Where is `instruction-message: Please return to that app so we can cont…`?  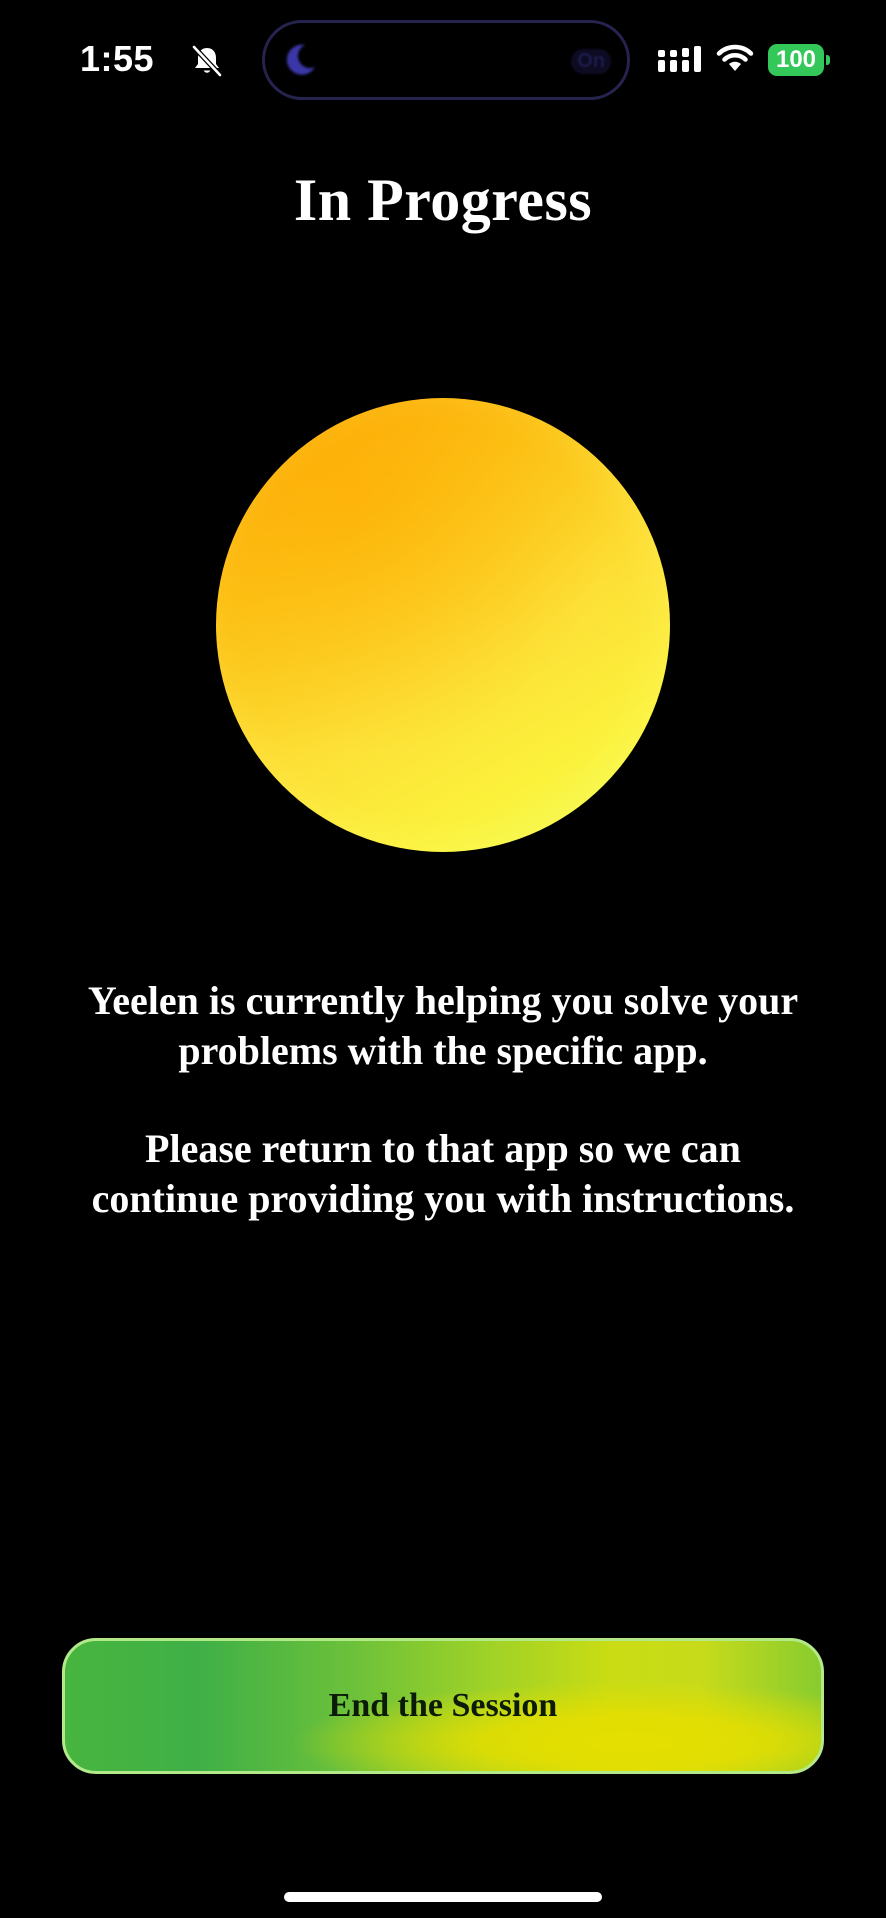
instruction-message: Please return to that app so we can cont… is located at coordinates (443, 1173).